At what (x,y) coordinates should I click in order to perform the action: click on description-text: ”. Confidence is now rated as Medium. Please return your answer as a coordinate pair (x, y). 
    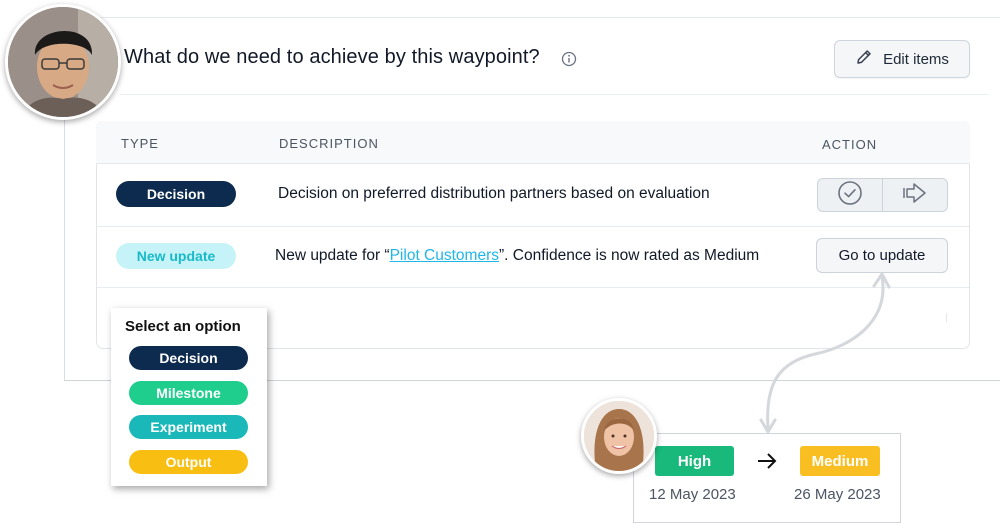
    Looking at the image, I should click on (629, 255).